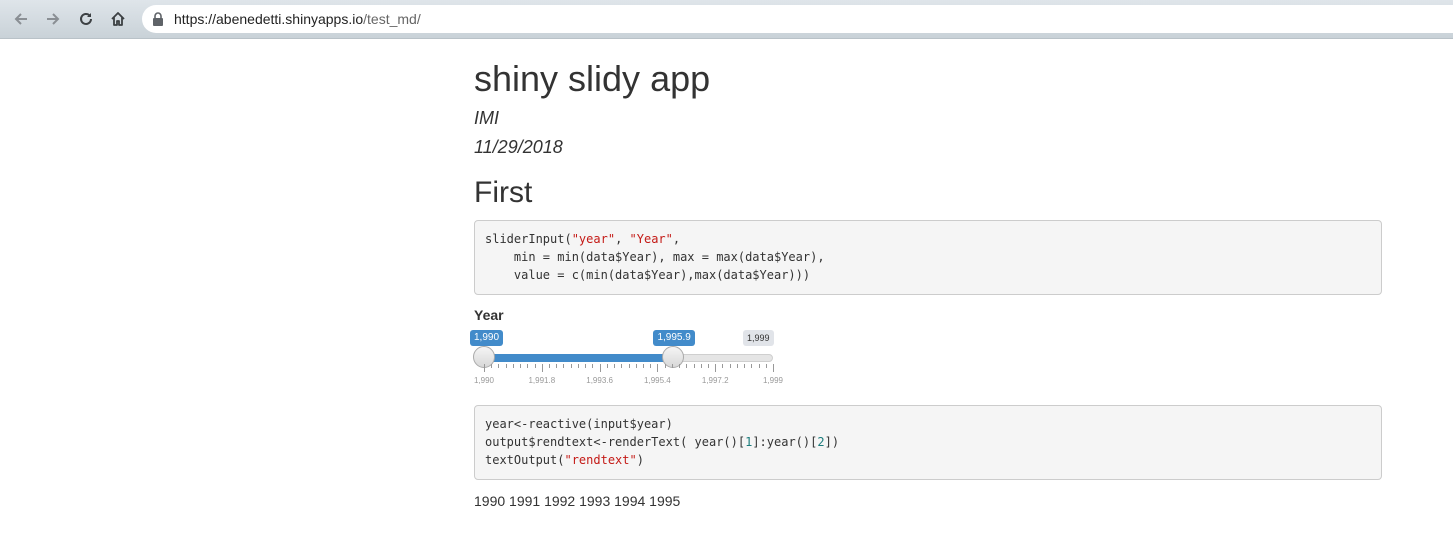 The image size is (1453, 554). Describe the element at coordinates (832, 442) in the screenshot. I see `code-token: ])` at that location.